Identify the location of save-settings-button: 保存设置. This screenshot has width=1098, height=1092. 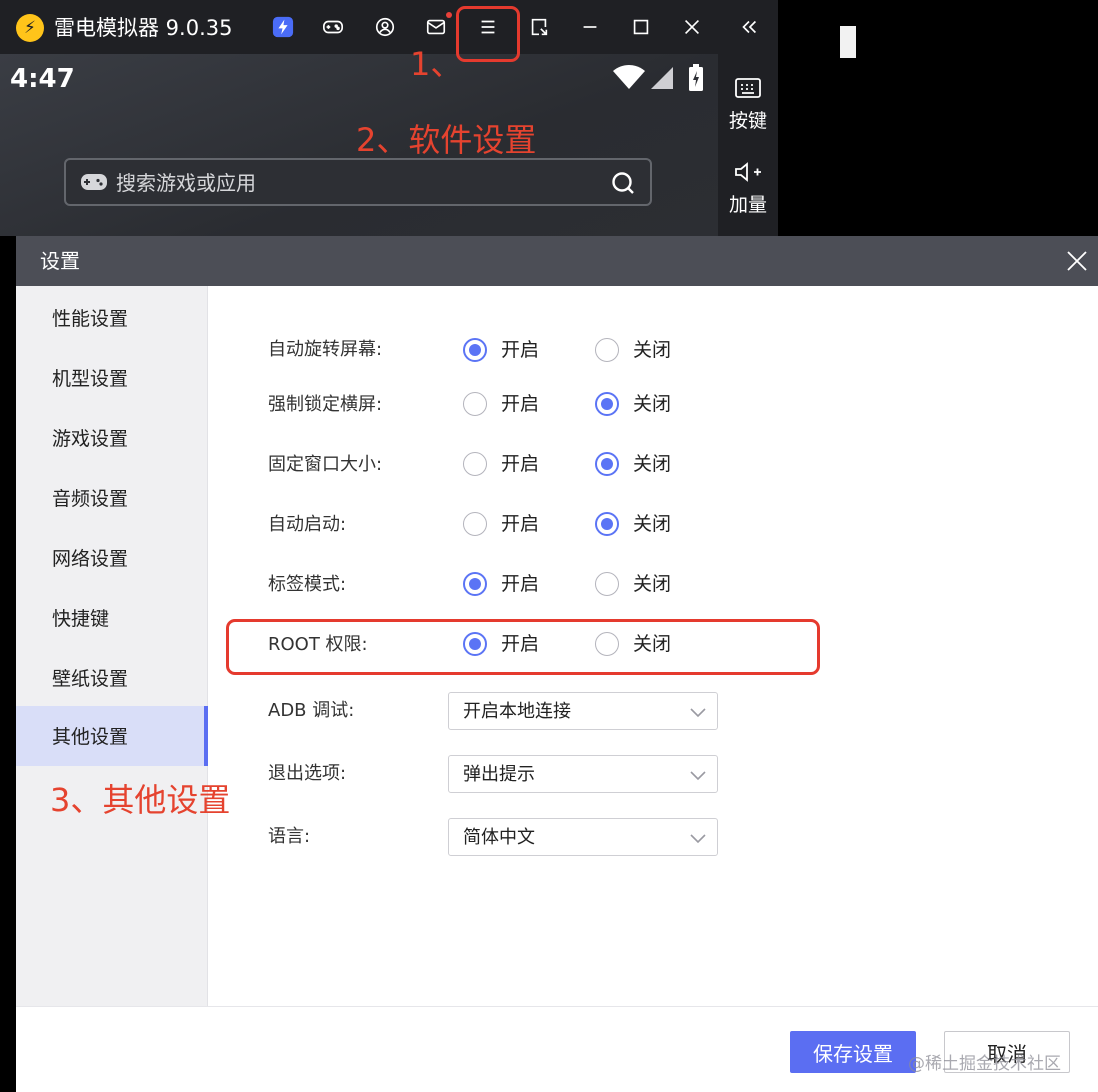
(853, 1052).